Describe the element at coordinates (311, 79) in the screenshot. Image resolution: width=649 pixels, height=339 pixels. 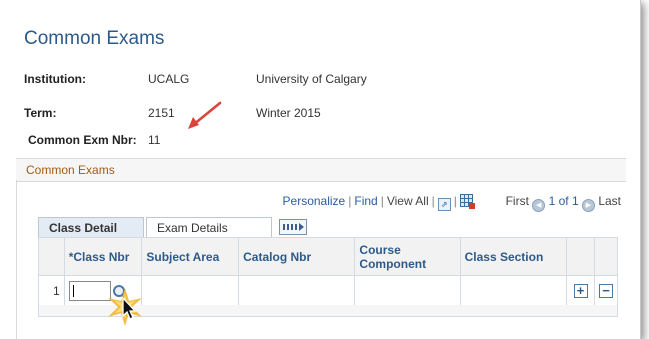
I see `institution-description: University of Calgary` at that location.